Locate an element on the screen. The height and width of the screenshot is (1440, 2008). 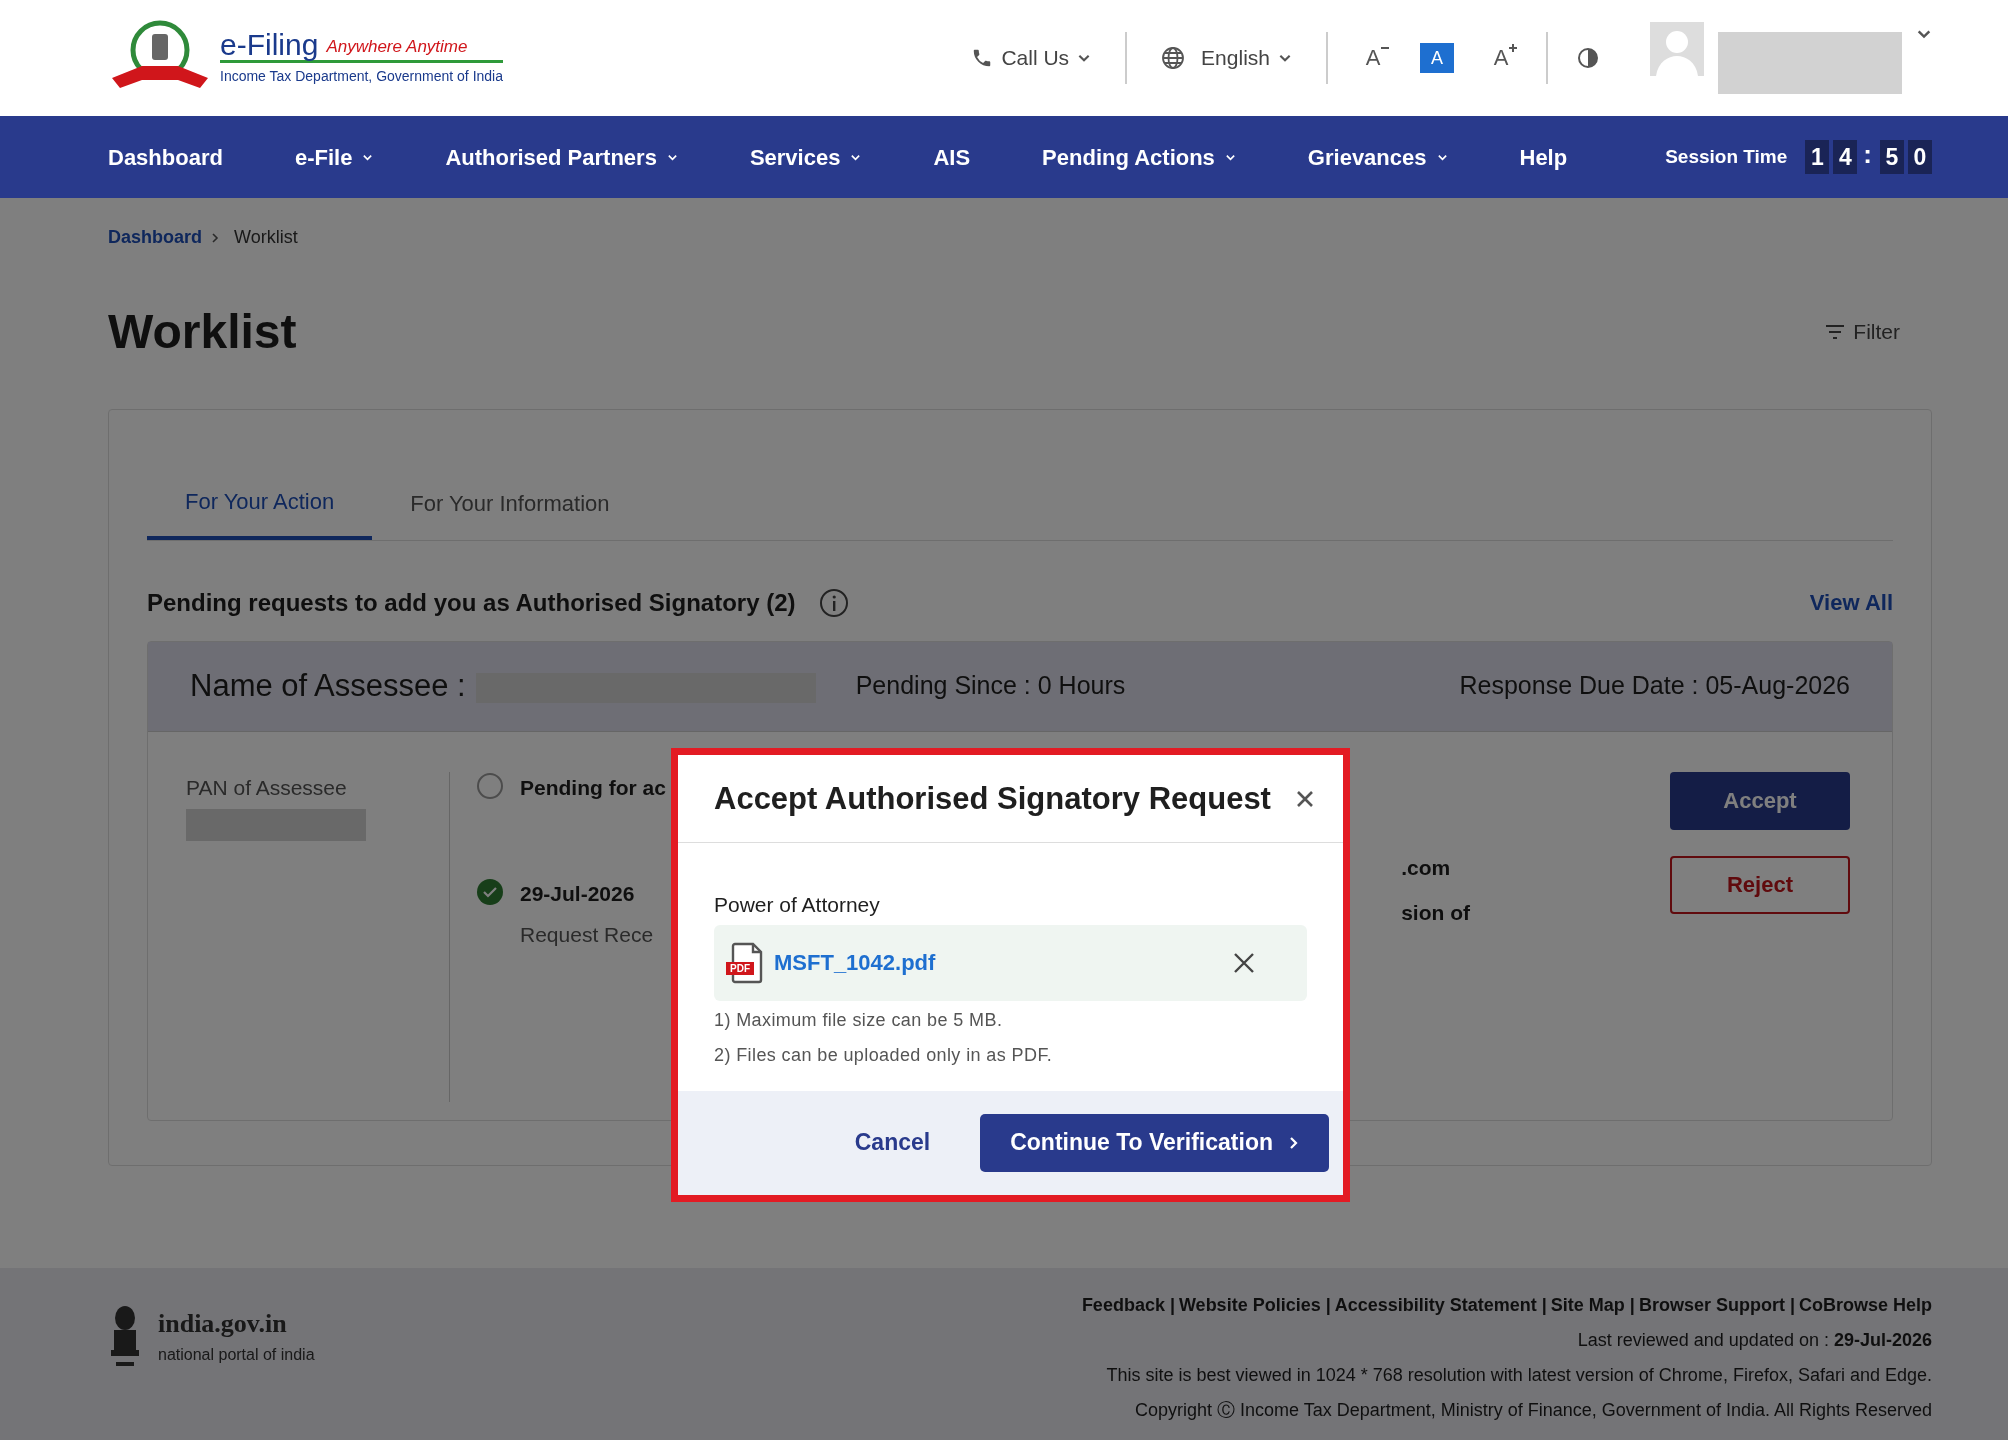
timeline-title: Pending for ac is located at coordinates (593, 787).